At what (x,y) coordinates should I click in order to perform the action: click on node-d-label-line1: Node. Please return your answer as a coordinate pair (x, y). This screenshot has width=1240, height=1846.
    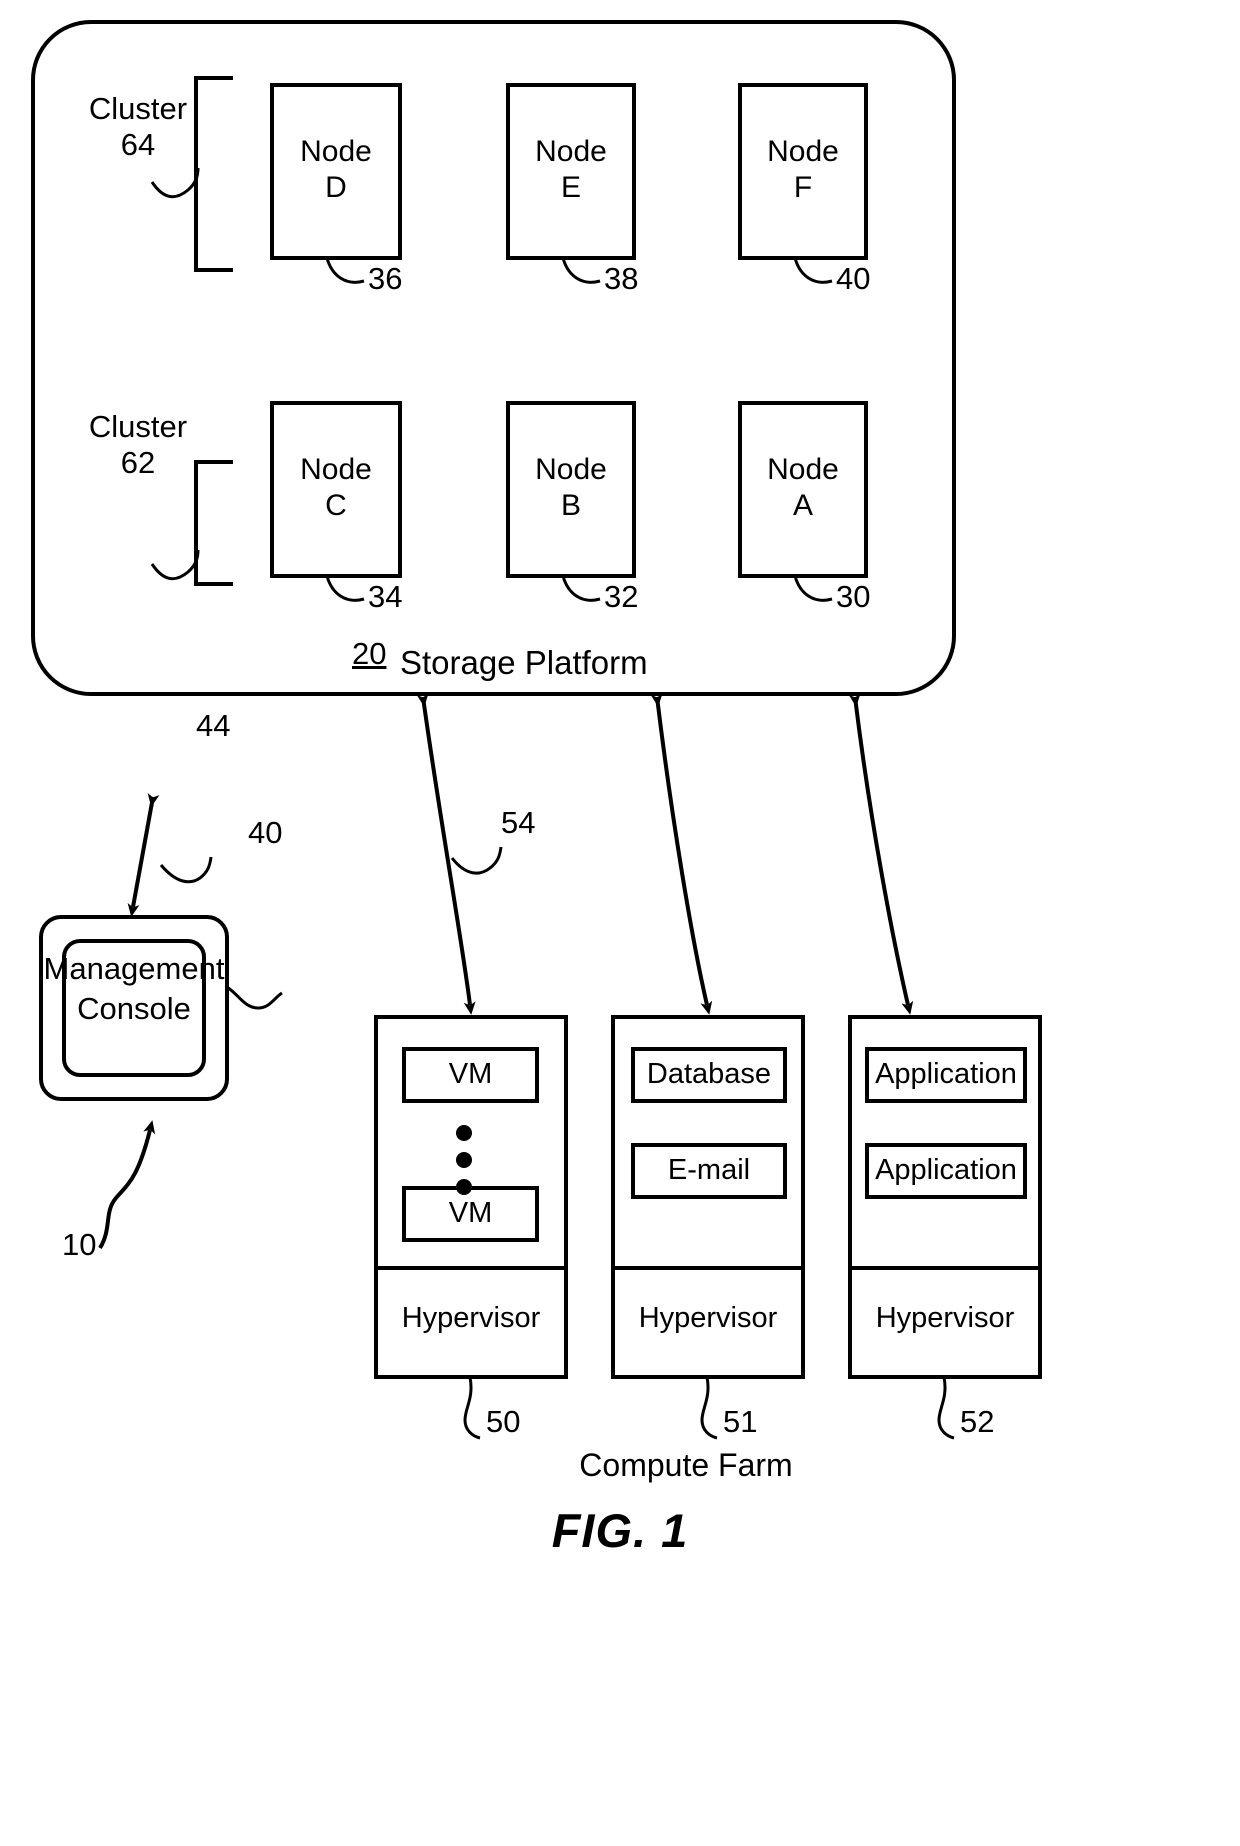
    Looking at the image, I should click on (336, 151).